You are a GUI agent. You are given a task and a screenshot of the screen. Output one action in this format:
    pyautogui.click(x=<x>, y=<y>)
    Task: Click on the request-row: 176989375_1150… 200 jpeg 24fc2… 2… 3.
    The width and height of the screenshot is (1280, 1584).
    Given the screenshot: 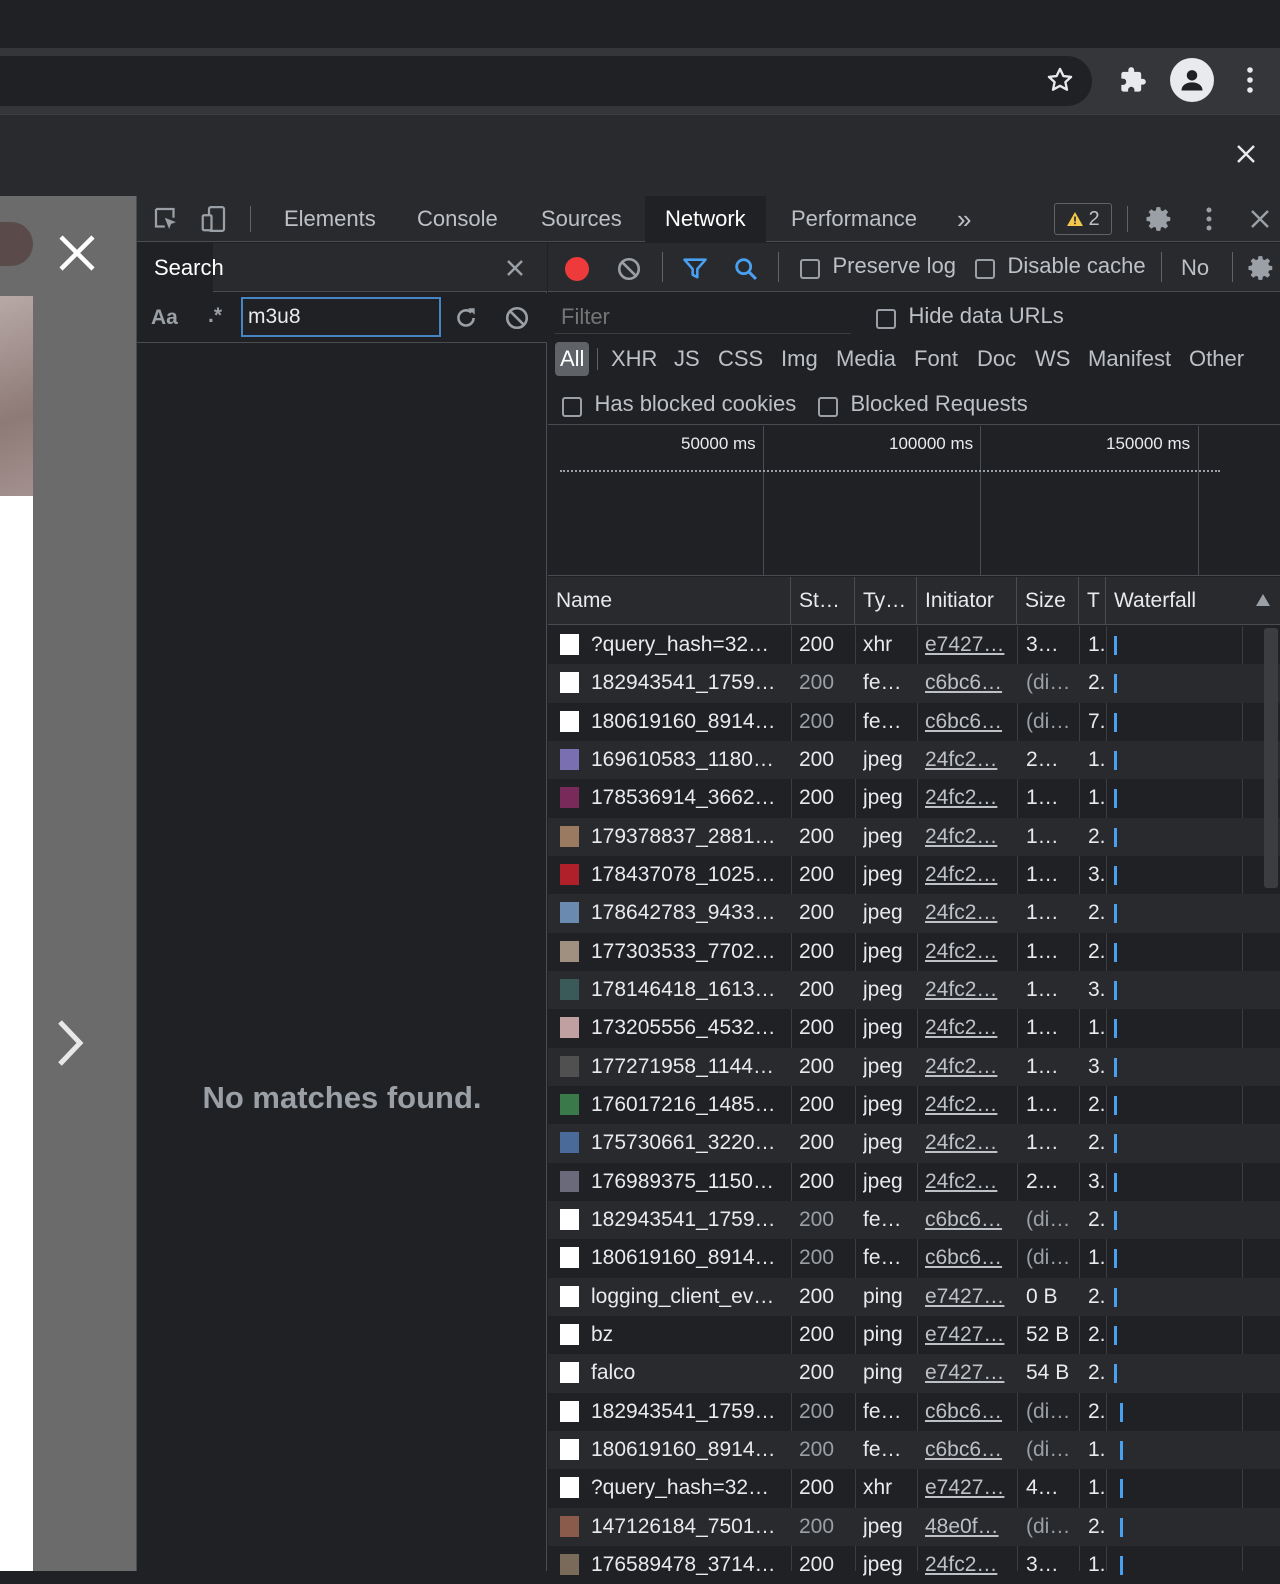 What is the action you would take?
    pyautogui.click(x=914, y=1182)
    